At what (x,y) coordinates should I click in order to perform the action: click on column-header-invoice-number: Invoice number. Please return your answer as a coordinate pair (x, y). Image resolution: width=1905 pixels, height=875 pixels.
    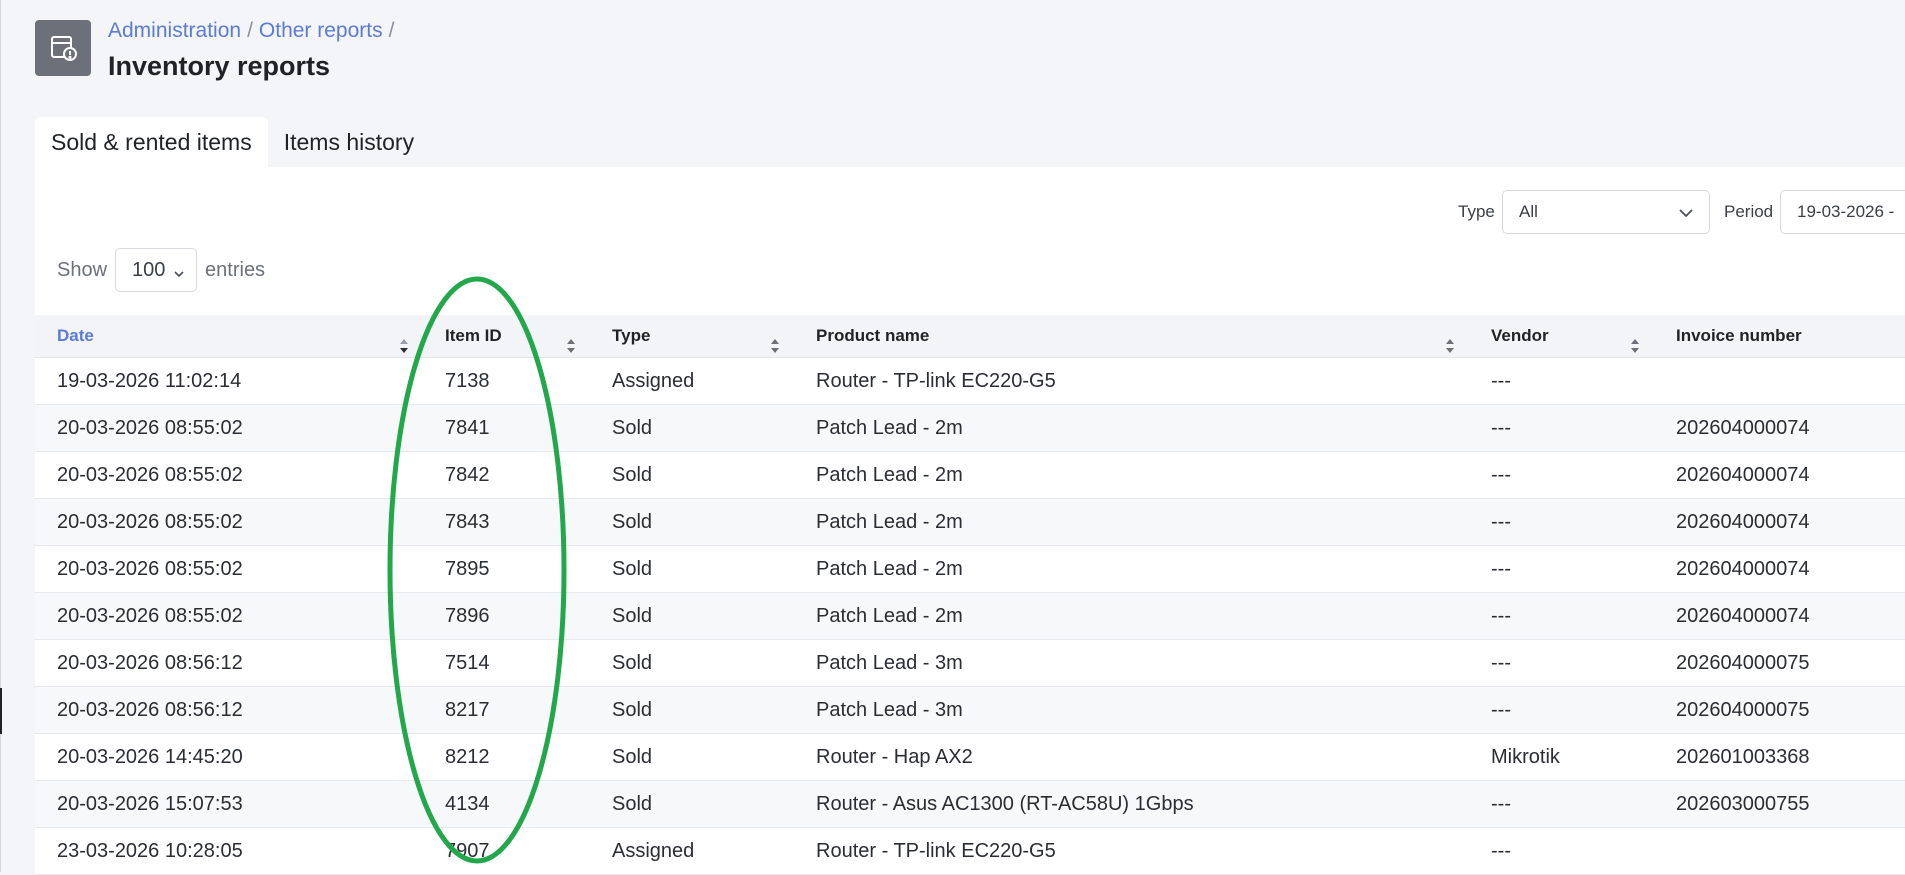
    Looking at the image, I should click on (1779, 336).